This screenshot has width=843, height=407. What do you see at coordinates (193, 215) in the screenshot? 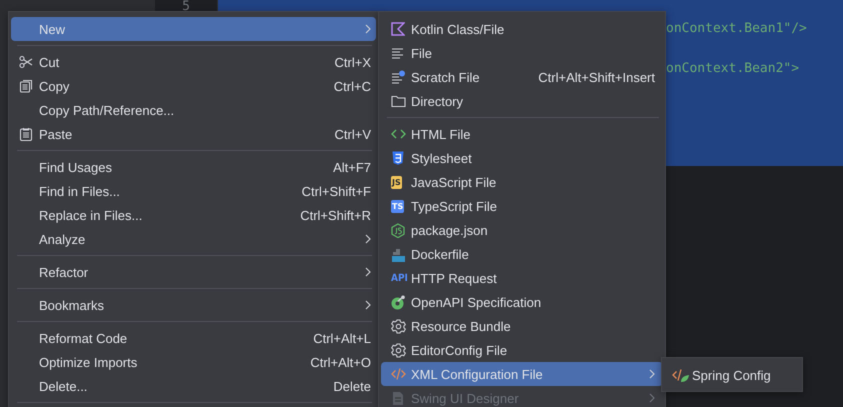
I see `menu-item: Replace in Files... Ctrl+Shift+R` at bounding box center [193, 215].